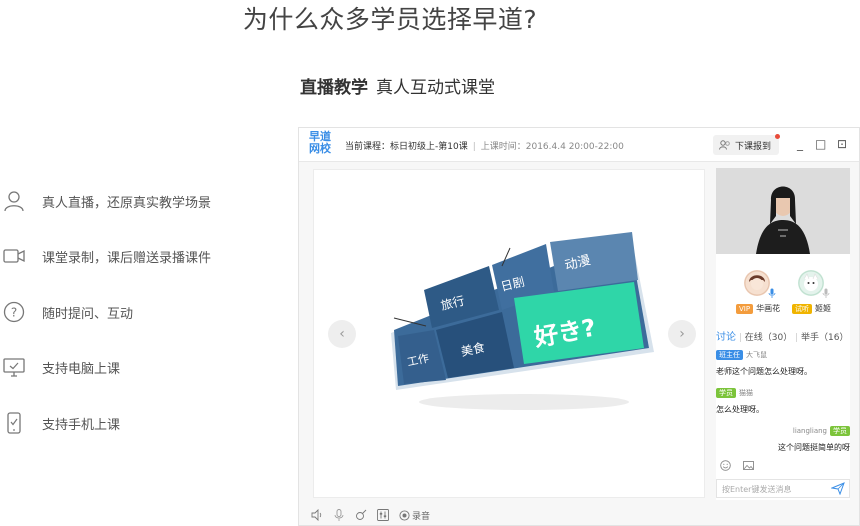 The width and height of the screenshot is (860, 526). What do you see at coordinates (838, 488) in the screenshot?
I see `send-icon` at bounding box center [838, 488].